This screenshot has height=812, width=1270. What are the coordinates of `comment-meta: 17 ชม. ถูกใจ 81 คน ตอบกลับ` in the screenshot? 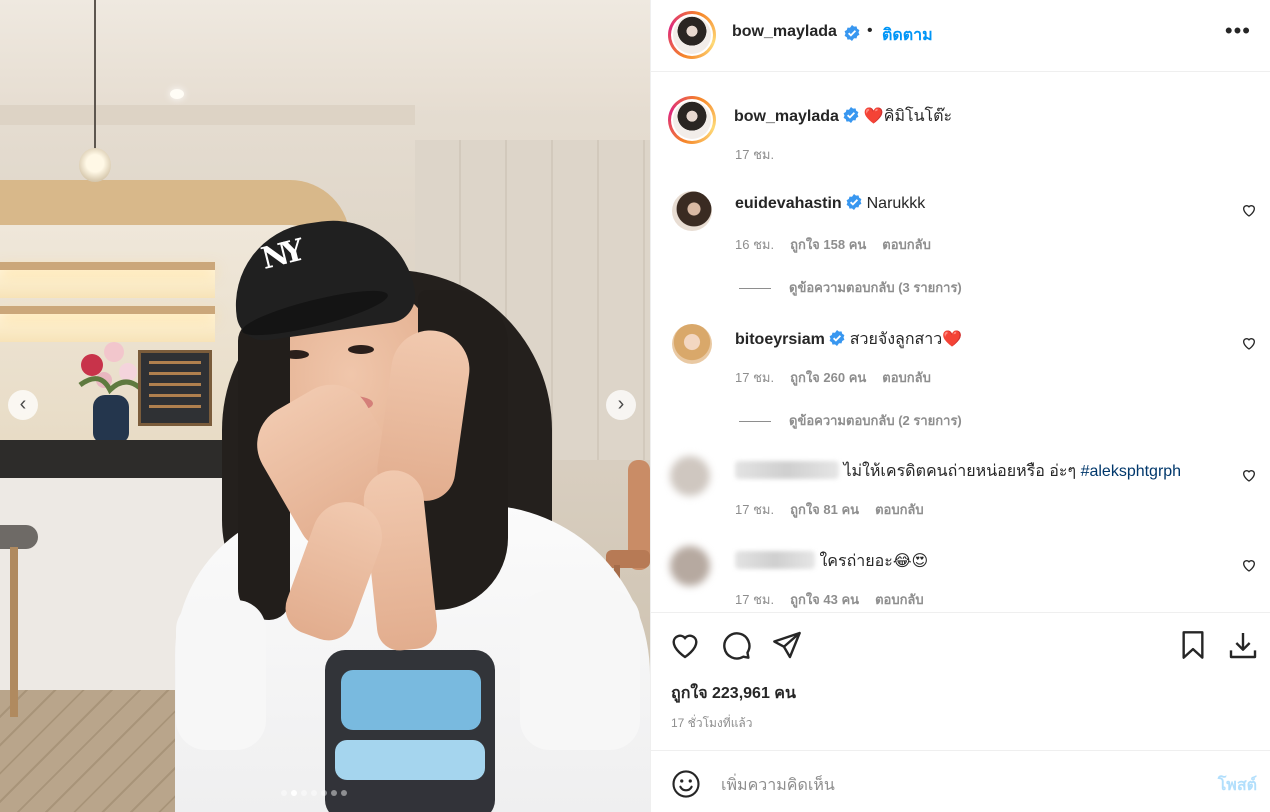 It's located at (837, 509).